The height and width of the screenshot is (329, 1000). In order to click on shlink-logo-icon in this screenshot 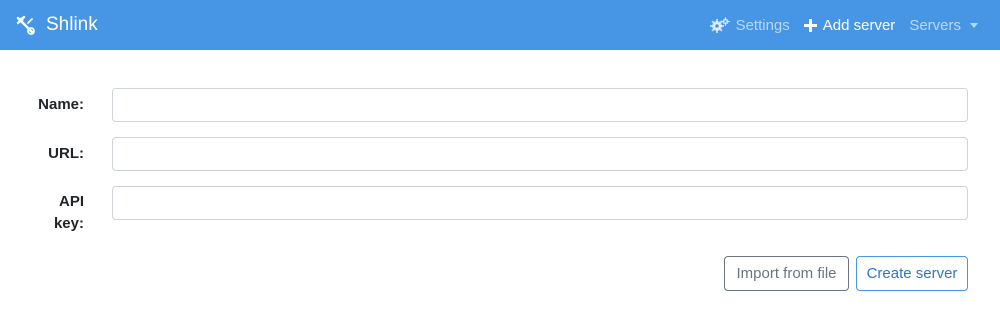, I will do `click(26, 25)`.